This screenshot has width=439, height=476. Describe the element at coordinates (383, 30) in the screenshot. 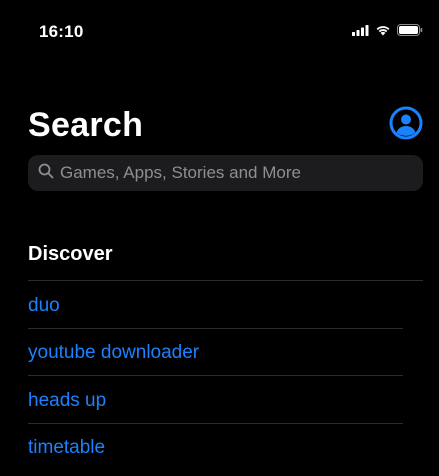

I see `wifi-icon` at that location.